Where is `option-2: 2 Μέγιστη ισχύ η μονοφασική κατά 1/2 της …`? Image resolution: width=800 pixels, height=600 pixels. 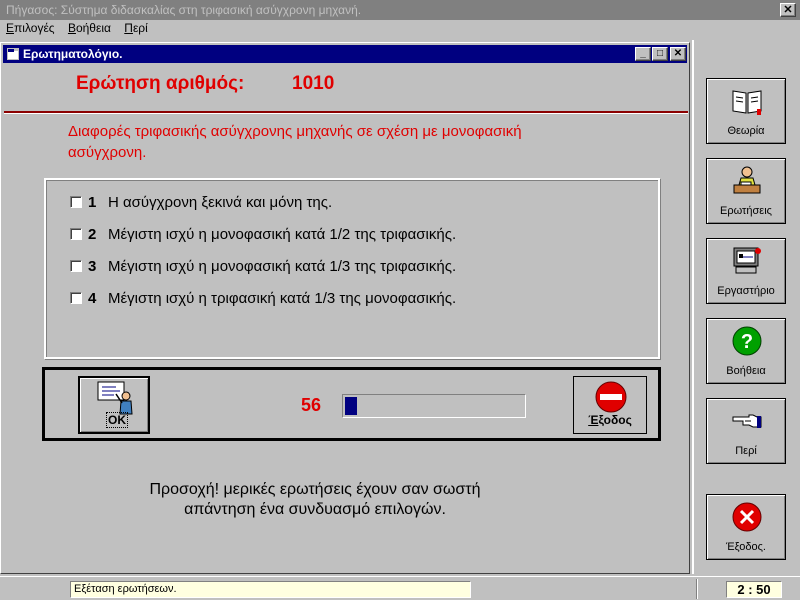
option-2: 2 Μέγιστη ισχύ η μονοφασική κατά 1/2 της … is located at coordinates (263, 235).